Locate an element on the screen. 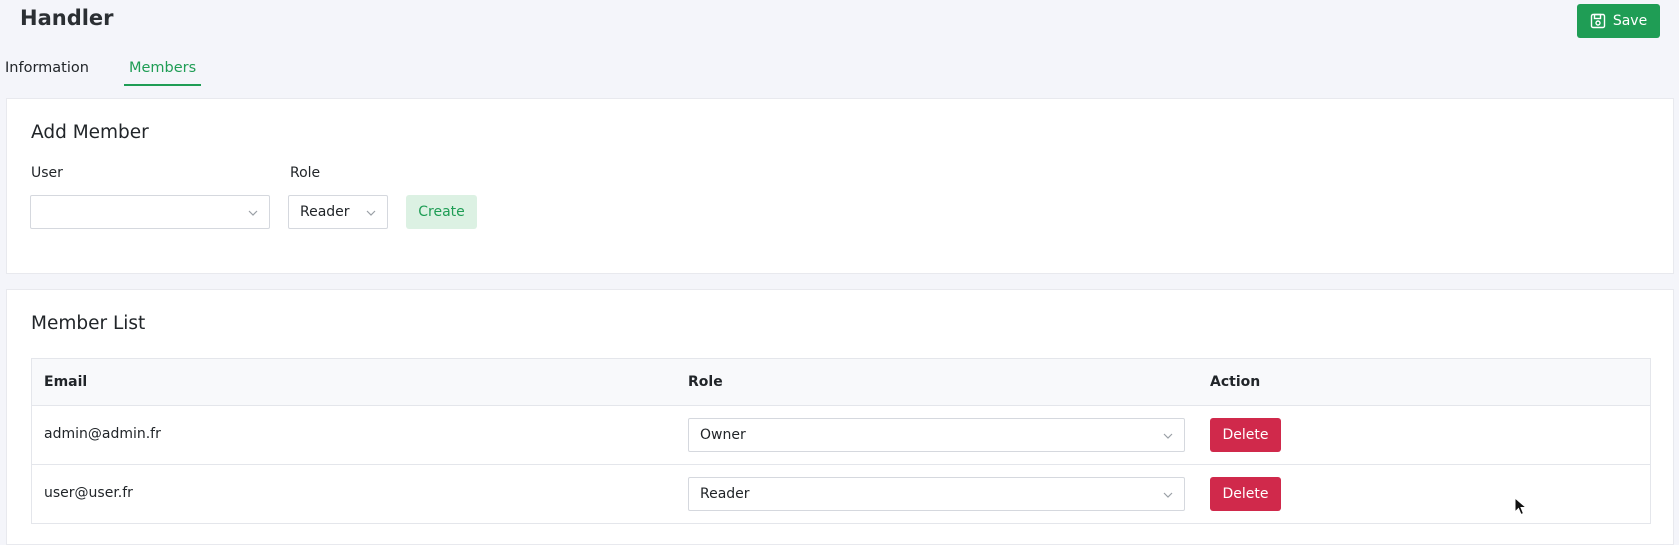  user-field-label: User is located at coordinates (47, 173).